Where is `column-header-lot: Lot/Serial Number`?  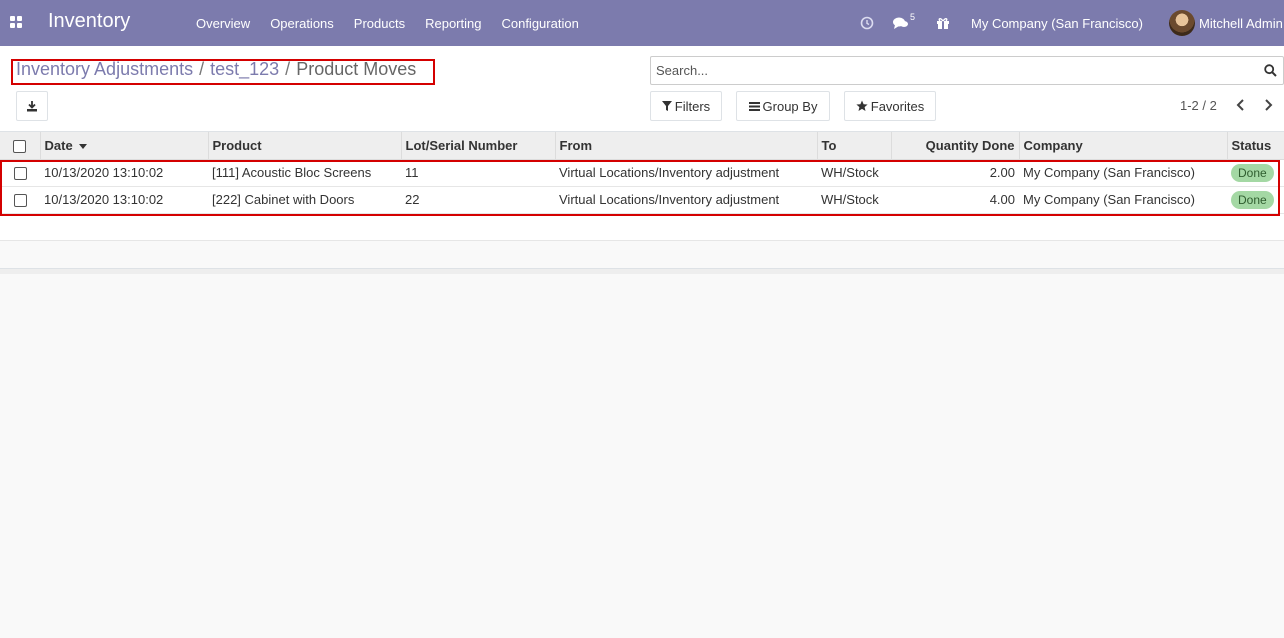 column-header-lot: Lot/Serial Number is located at coordinates (478, 146).